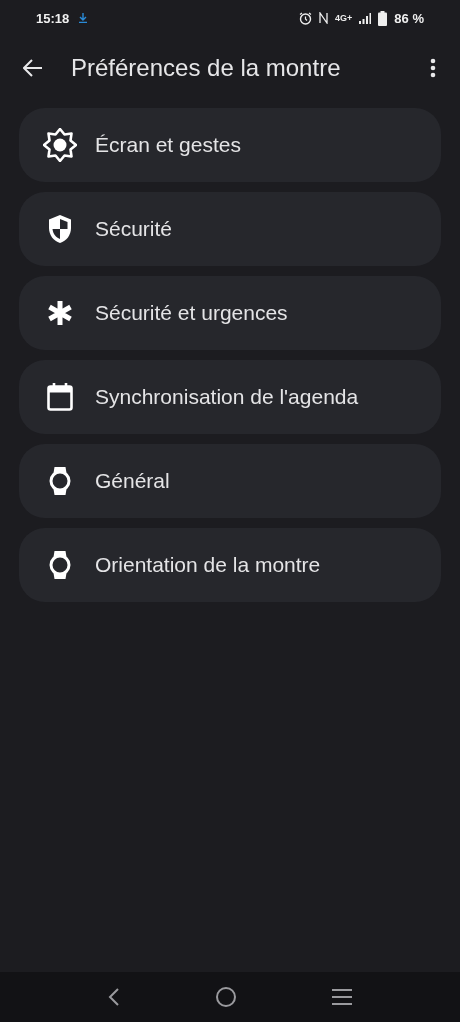  Describe the element at coordinates (53, 18) in the screenshot. I see `clock-time: 15:18` at that location.